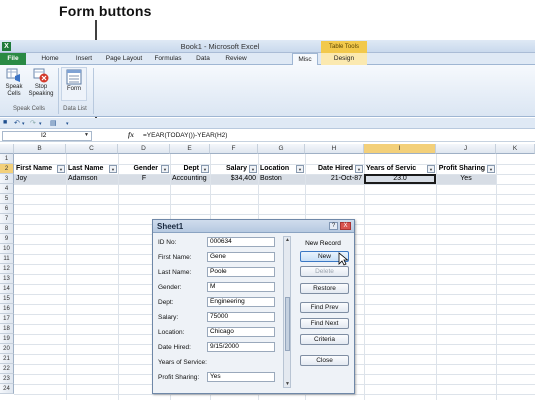 The height and width of the screenshot is (400, 535). What do you see at coordinates (33, 123) in the screenshot?
I see `redo-icon: ↷` at bounding box center [33, 123].